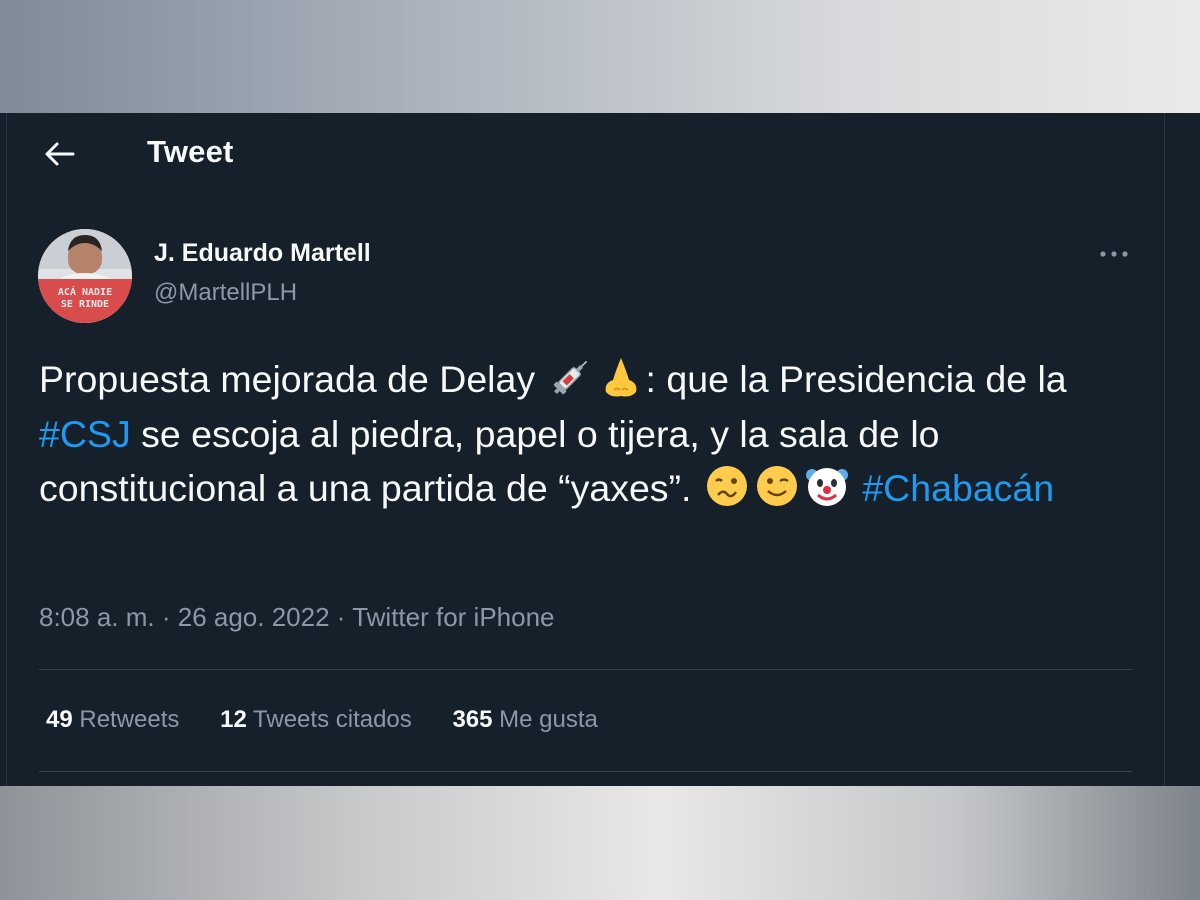  Describe the element at coordinates (97, 617) in the screenshot. I see `tweet-time: 8:08 a. m.` at that location.